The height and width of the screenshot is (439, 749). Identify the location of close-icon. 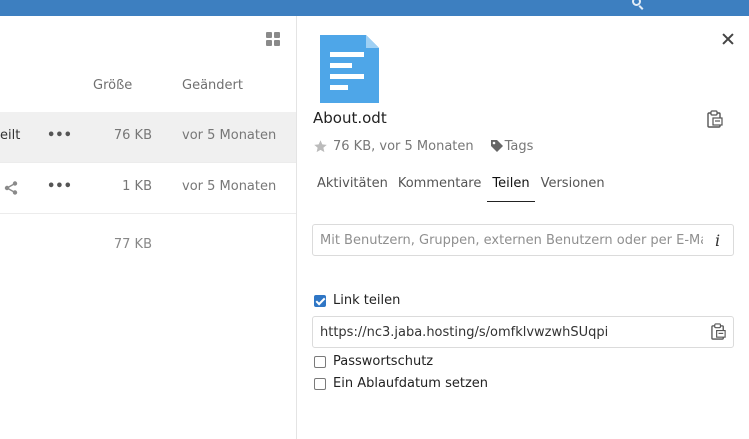
(728, 39).